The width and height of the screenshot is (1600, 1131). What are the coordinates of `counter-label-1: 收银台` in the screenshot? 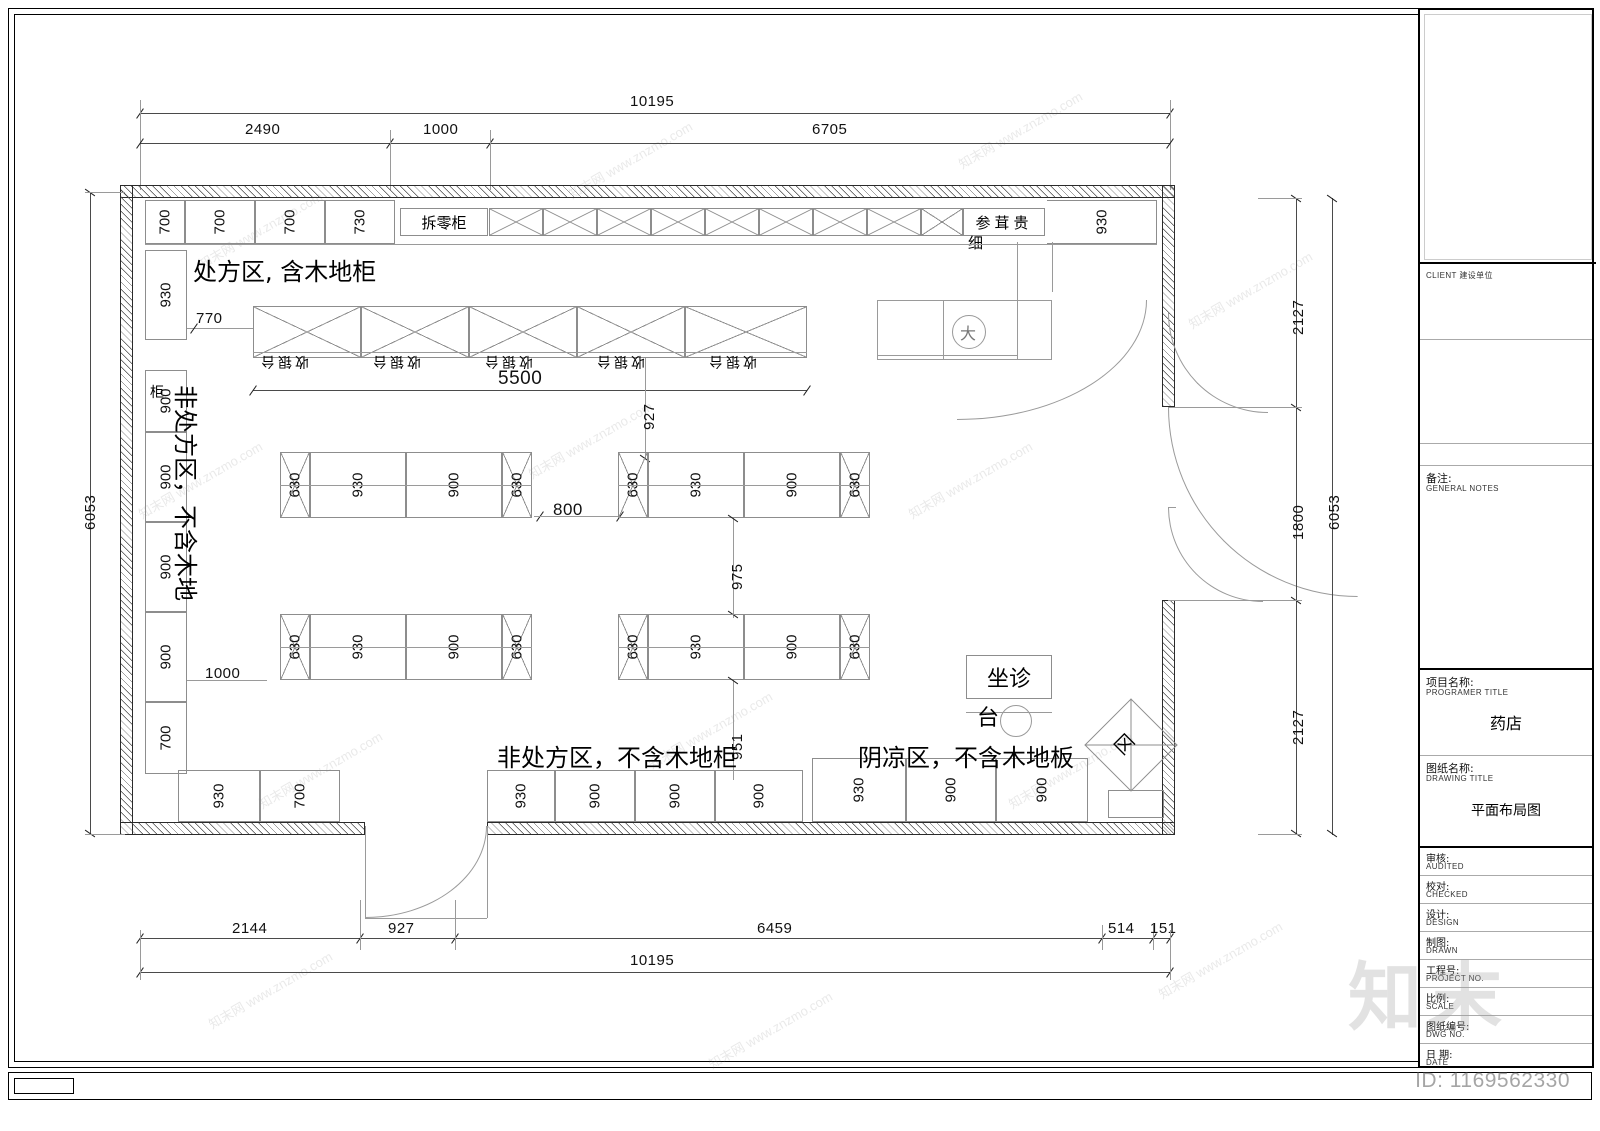 It's located at (283, 361).